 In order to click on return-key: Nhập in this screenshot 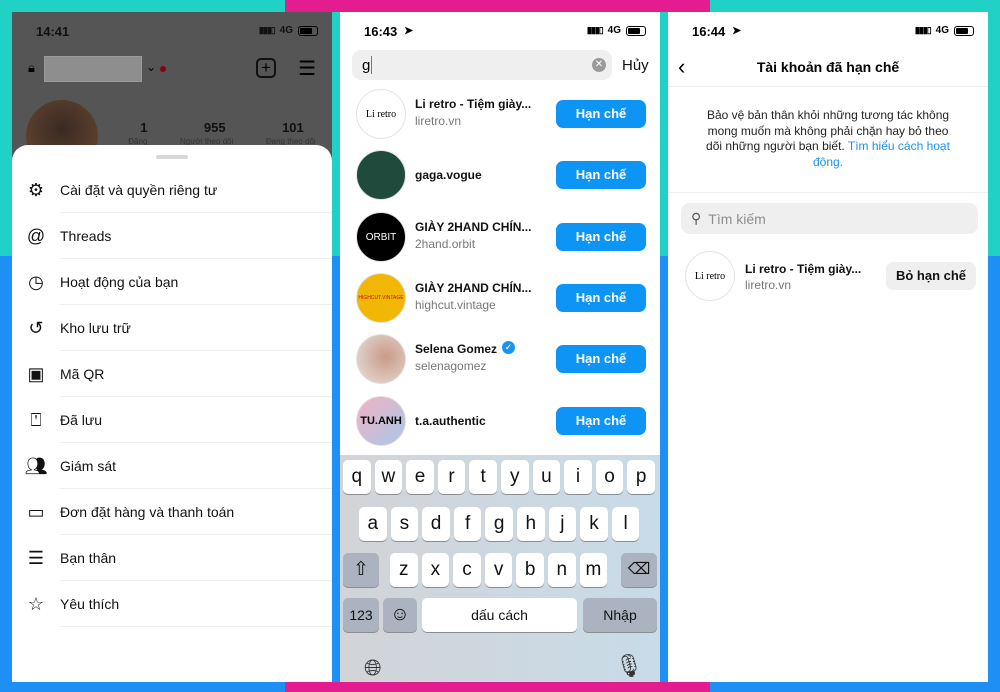, I will do `click(620, 615)`.